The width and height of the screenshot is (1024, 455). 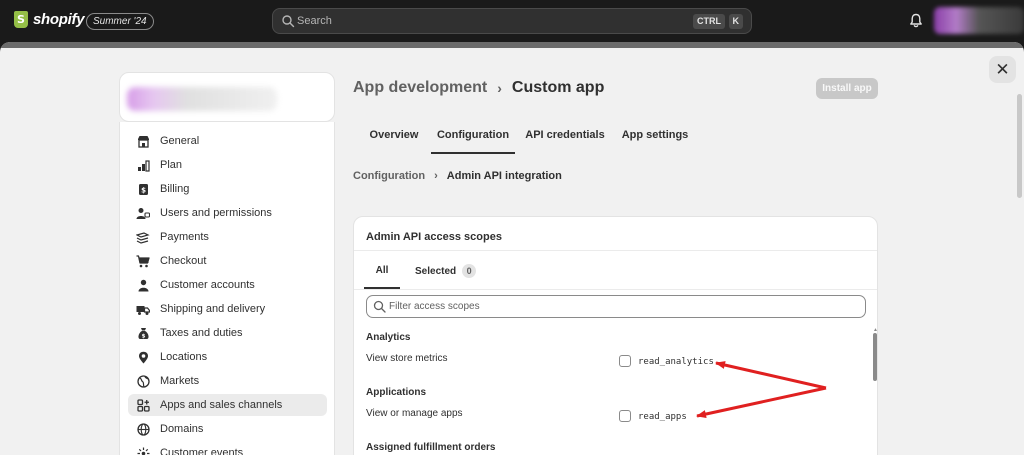 I want to click on sidebar-item-apps: Apps and sales channels, so click(x=227, y=405).